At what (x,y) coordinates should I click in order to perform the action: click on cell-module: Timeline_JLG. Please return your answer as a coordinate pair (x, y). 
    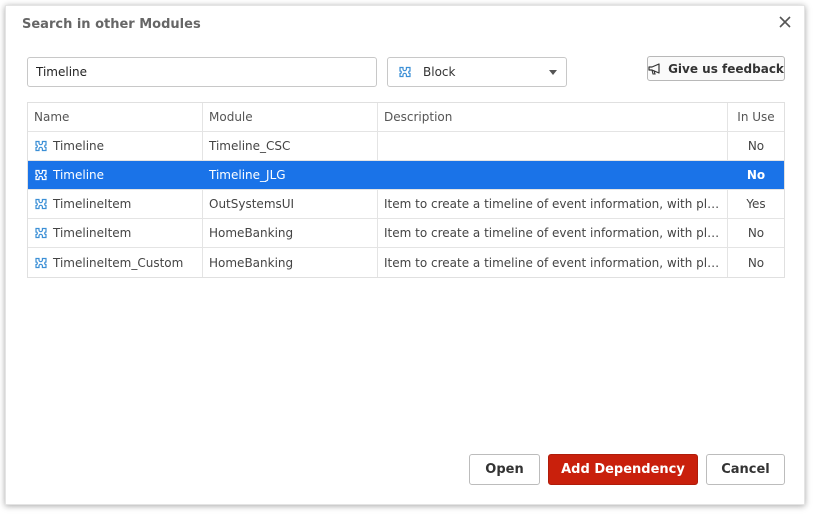
    Looking at the image, I should click on (290, 175).